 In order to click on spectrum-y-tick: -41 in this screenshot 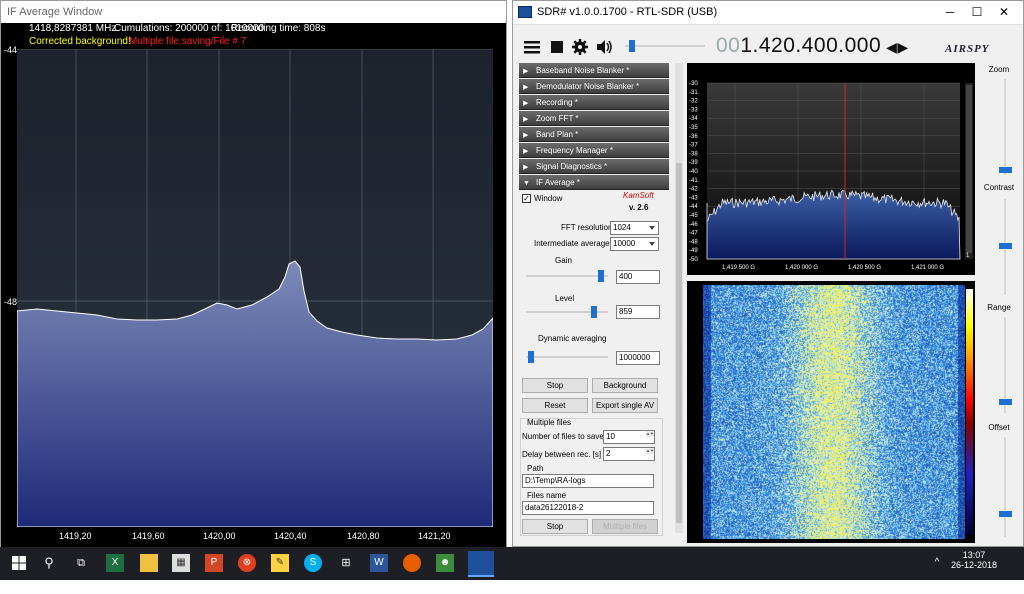, I will do `click(693, 181)`.